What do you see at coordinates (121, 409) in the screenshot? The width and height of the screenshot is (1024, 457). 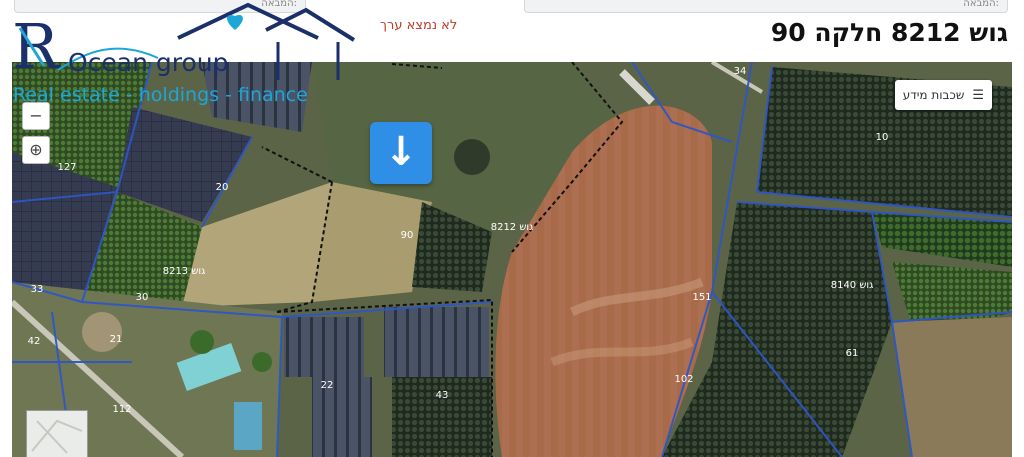 I see `label-p112: 112` at bounding box center [121, 409].